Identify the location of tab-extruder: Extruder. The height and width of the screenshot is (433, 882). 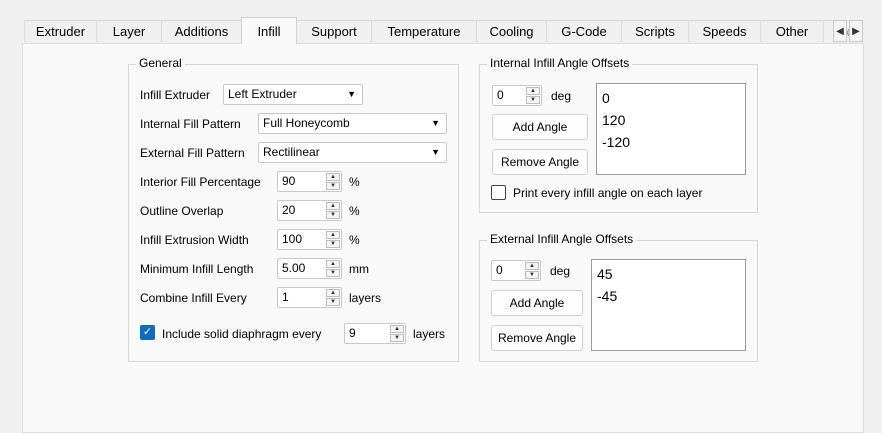
(60, 31).